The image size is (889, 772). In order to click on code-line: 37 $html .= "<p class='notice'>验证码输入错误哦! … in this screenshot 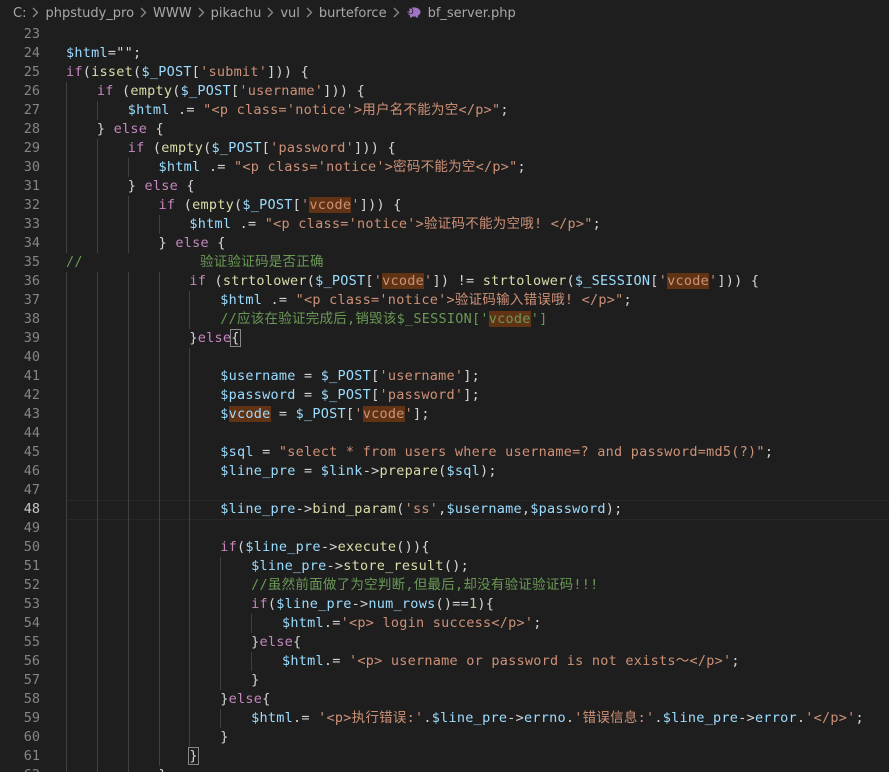, I will do `click(444, 300)`.